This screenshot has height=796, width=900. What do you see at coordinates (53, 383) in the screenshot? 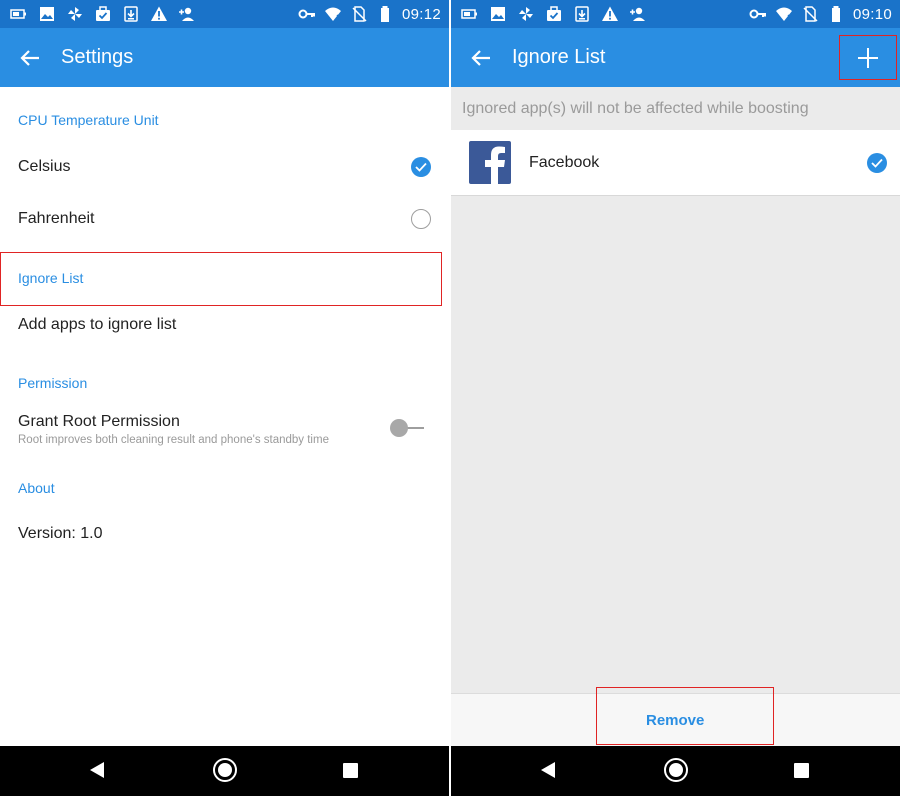
I see `section-label-permission: Permission` at bounding box center [53, 383].